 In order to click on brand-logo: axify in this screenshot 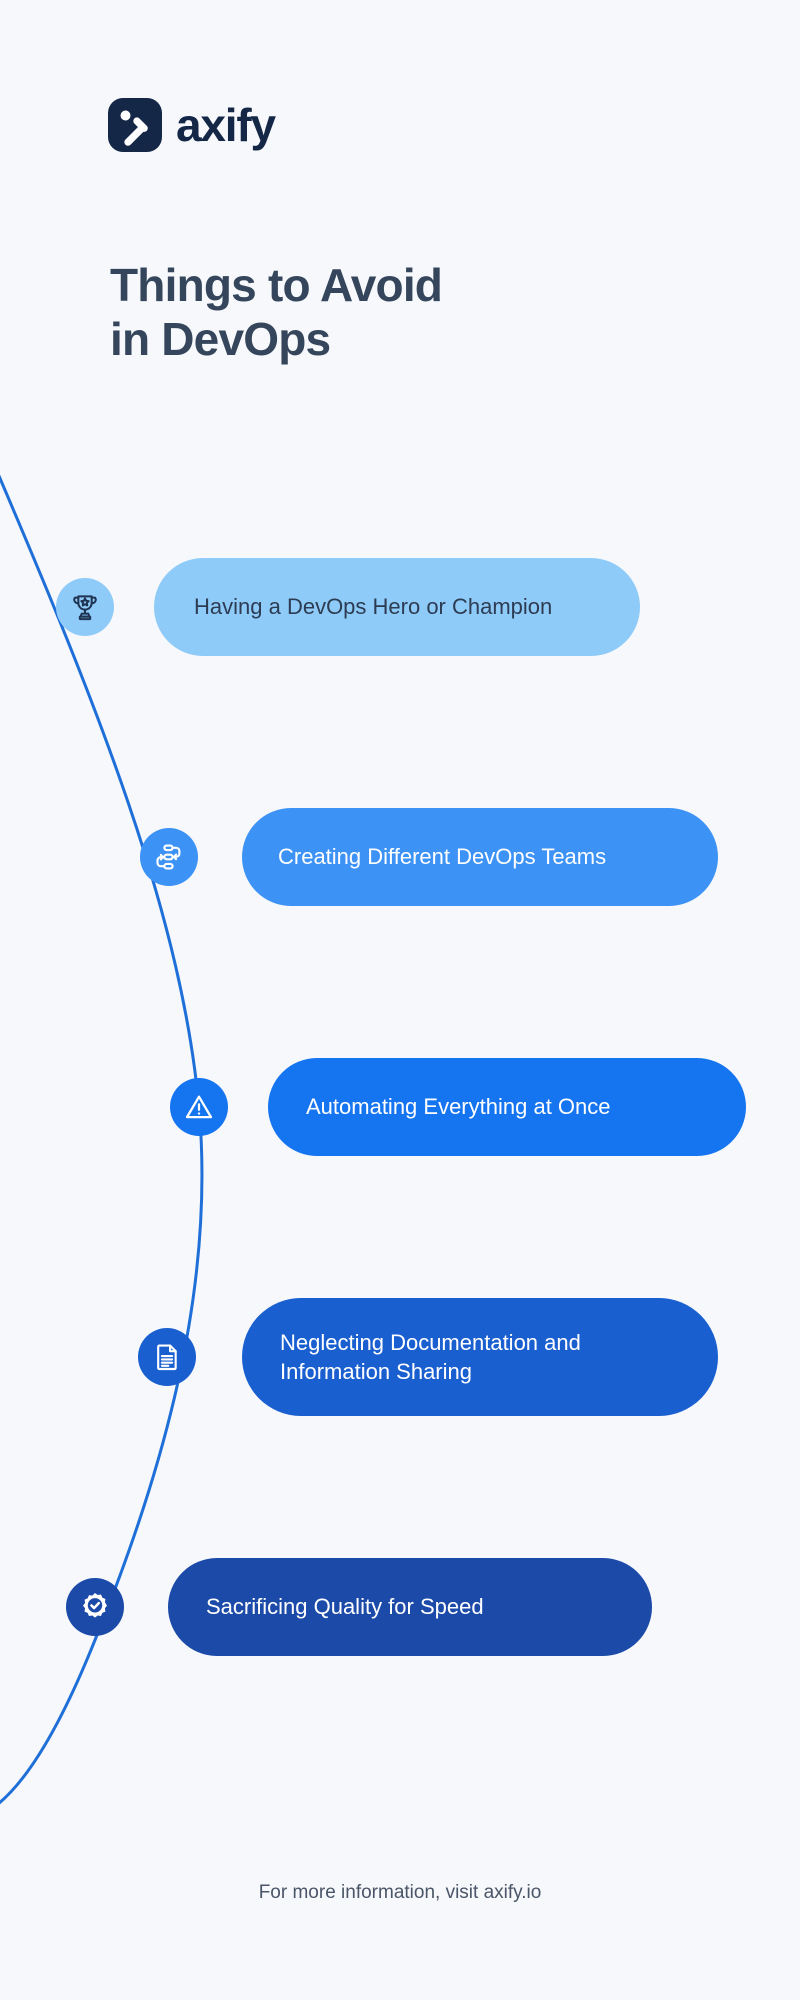, I will do `click(192, 125)`.